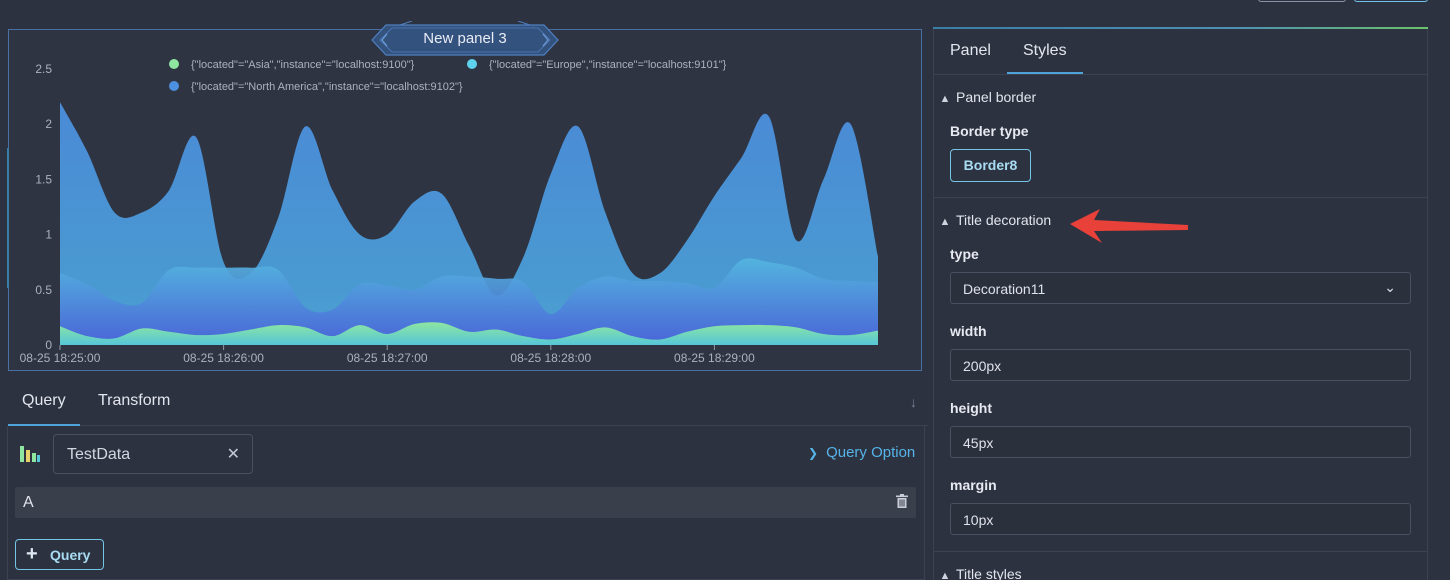 This screenshot has height=580, width=1450. I want to click on datasource-name: TestData, so click(99, 454).